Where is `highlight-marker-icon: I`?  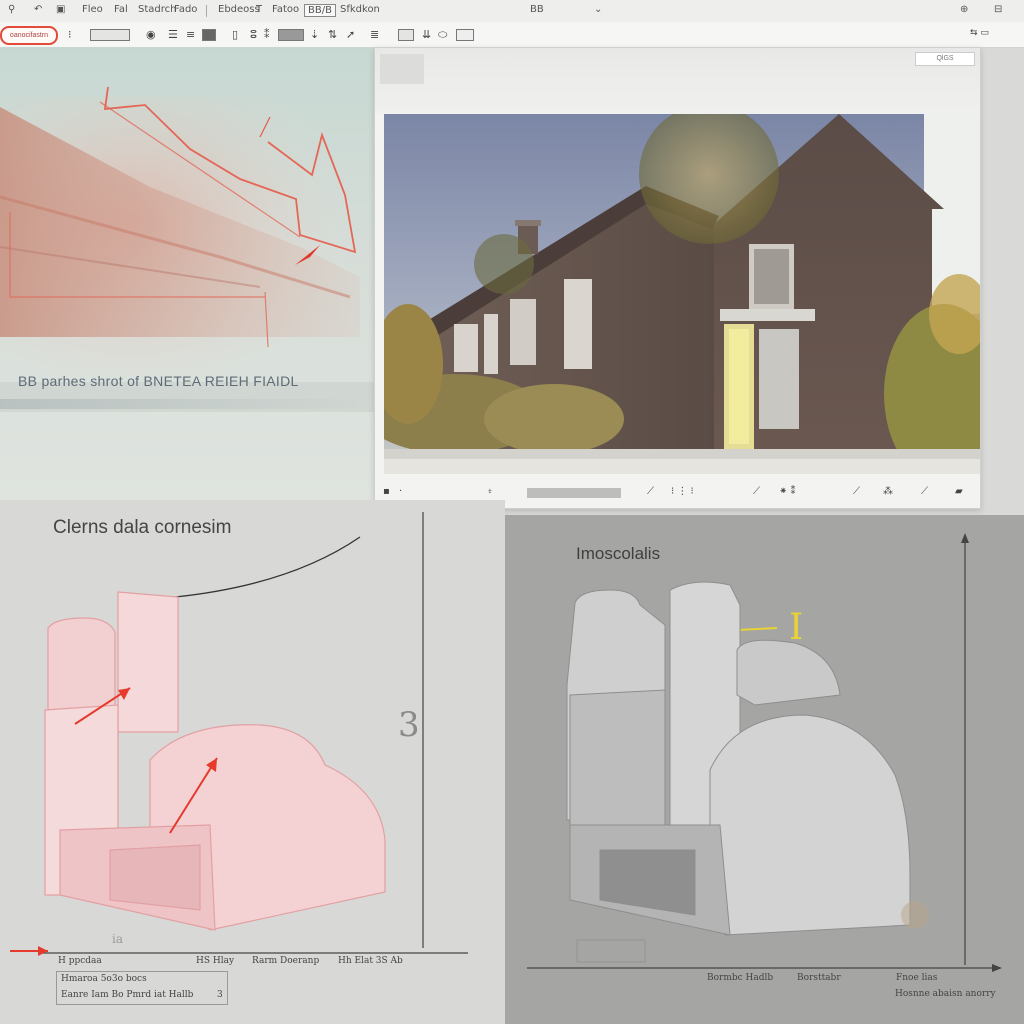
highlight-marker-icon: I is located at coordinates (796, 627).